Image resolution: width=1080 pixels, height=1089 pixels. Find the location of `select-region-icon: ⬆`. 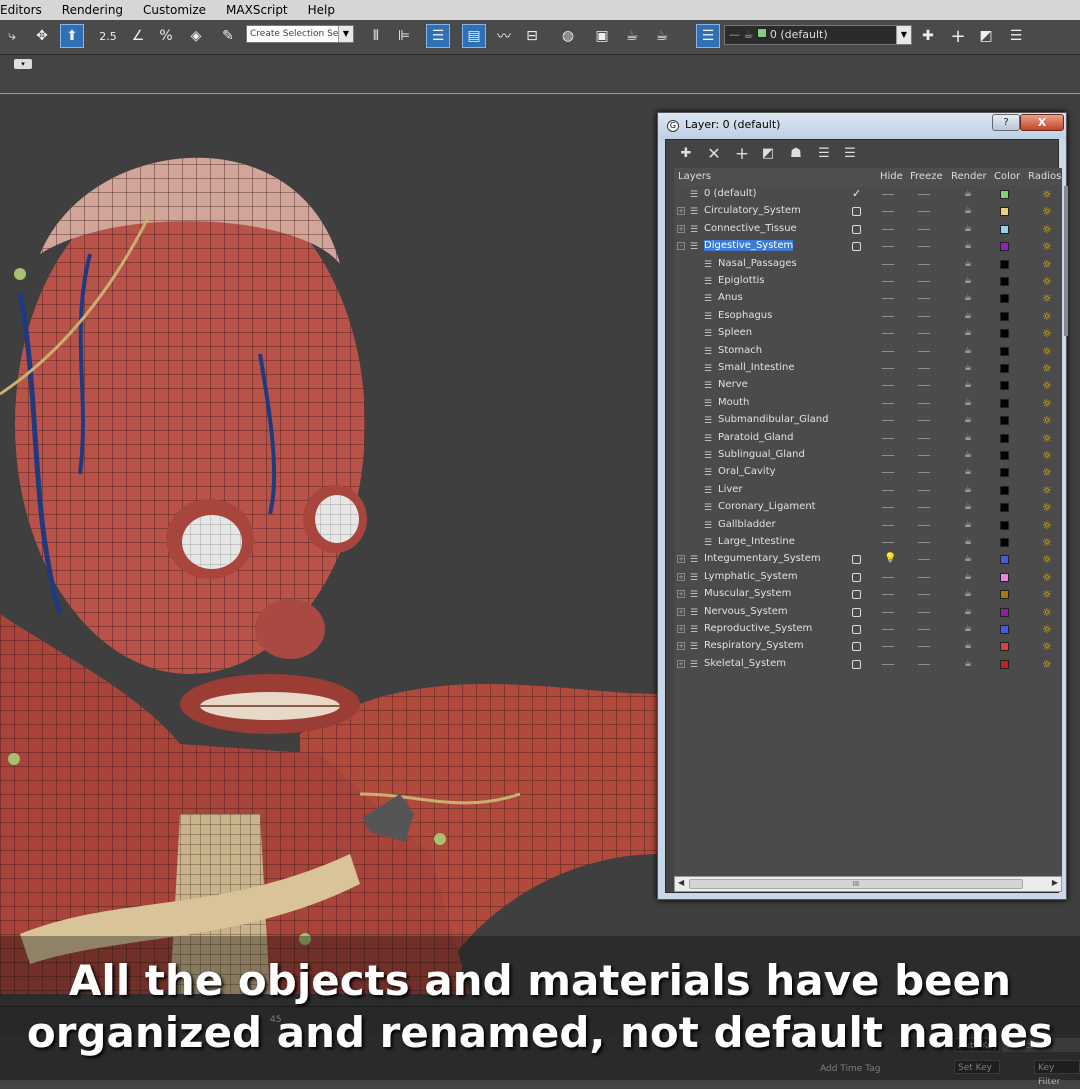

select-region-icon: ⬆ is located at coordinates (72, 36).